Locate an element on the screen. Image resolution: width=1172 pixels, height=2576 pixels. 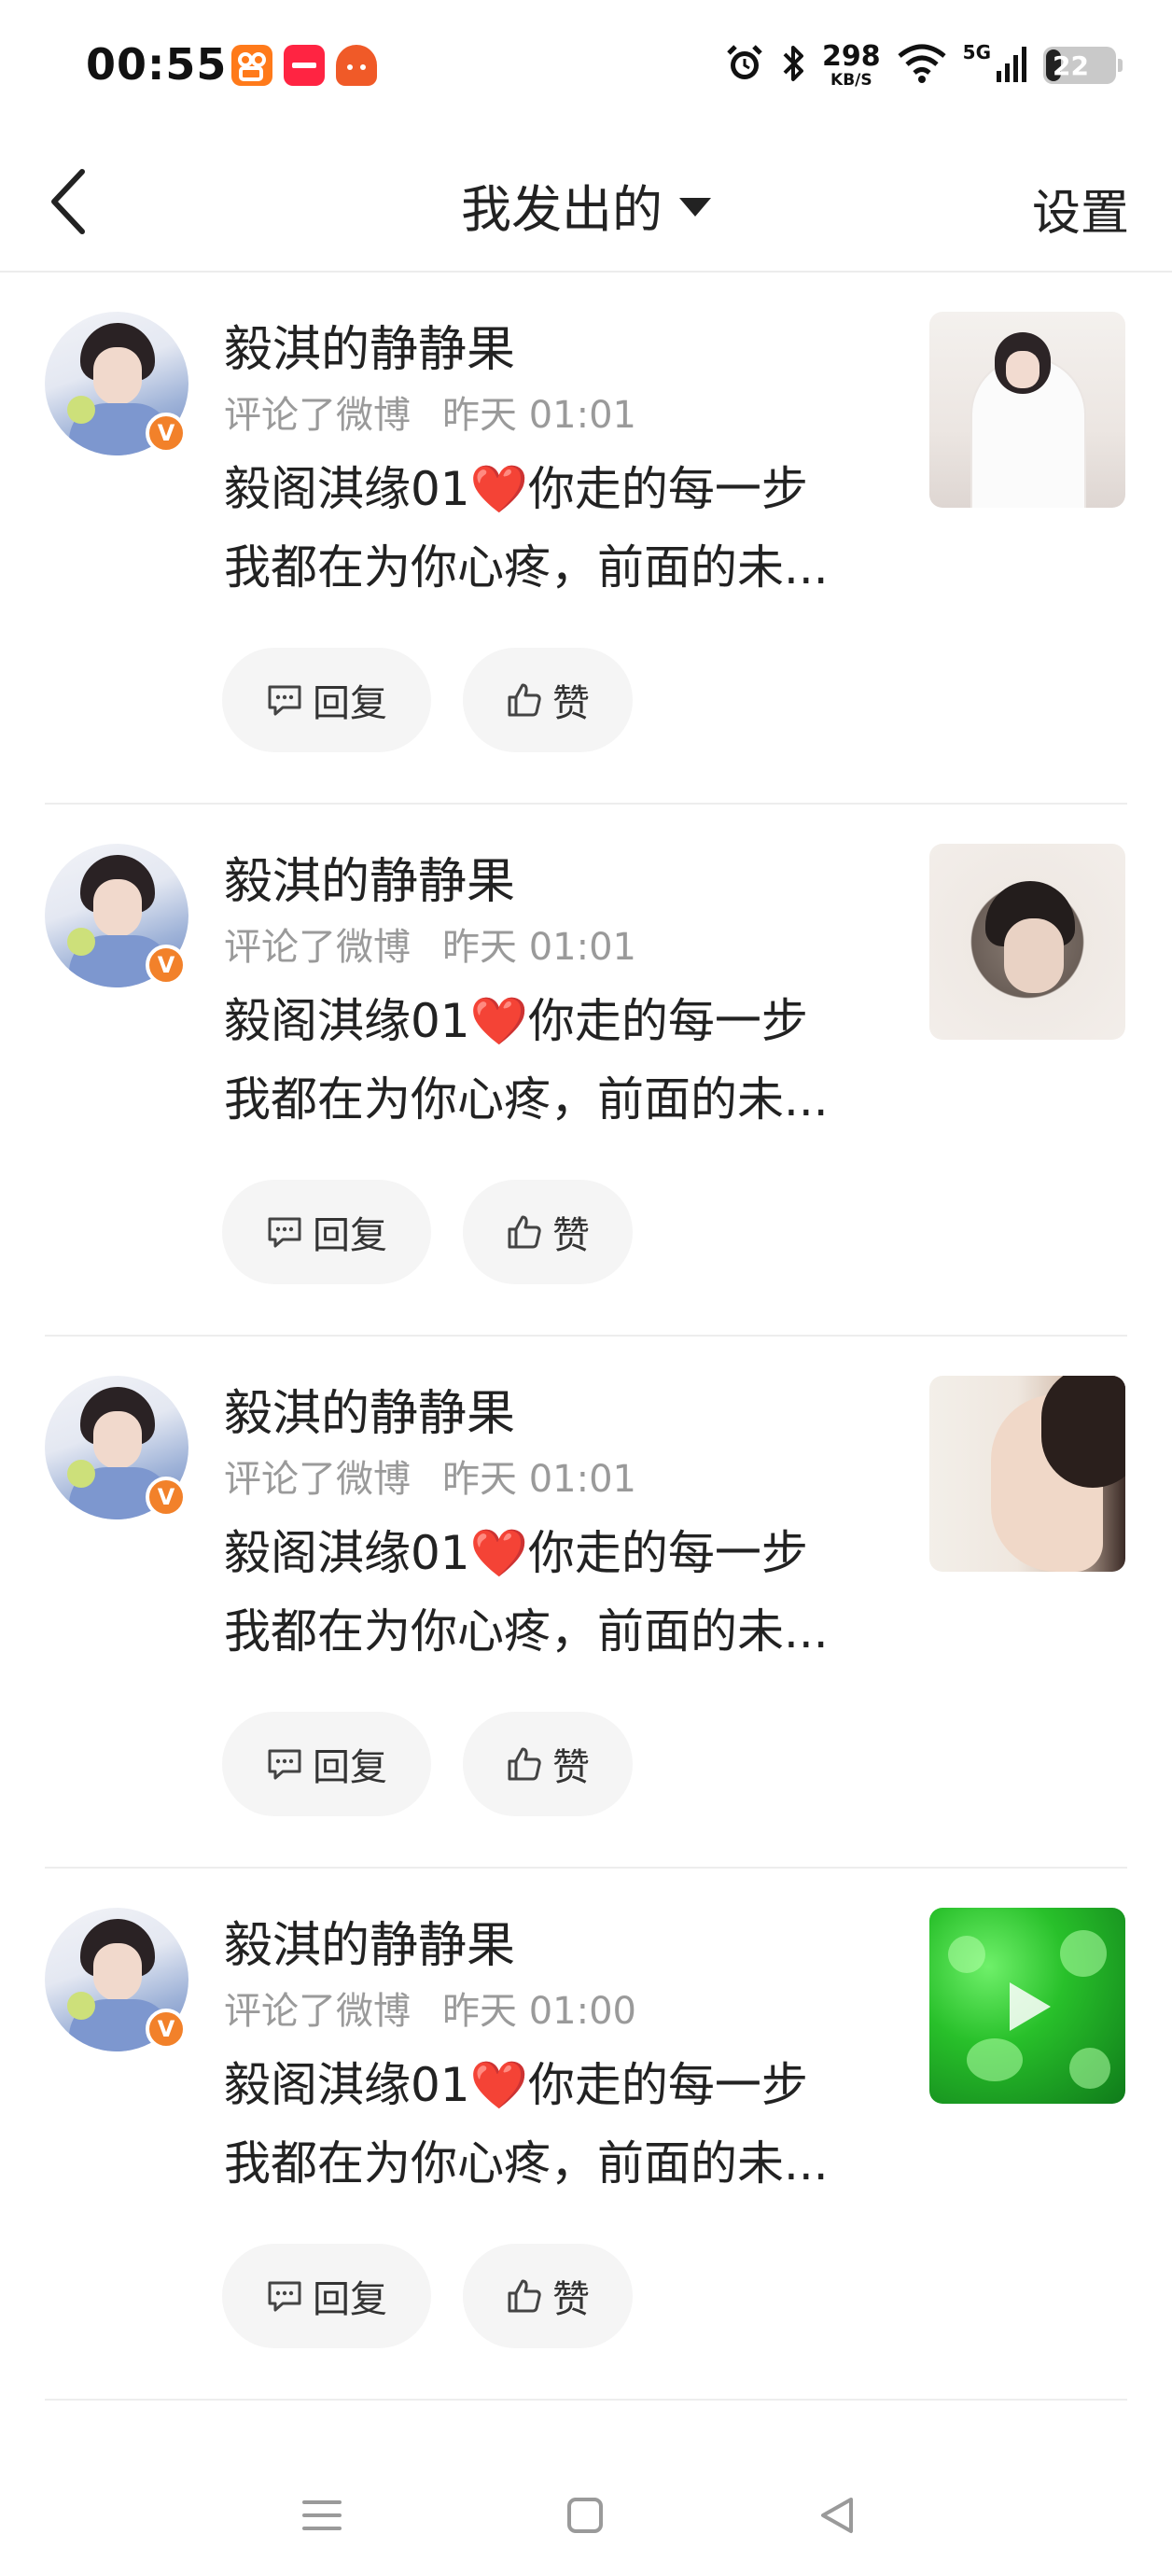
divider is located at coordinates (586, 2400).